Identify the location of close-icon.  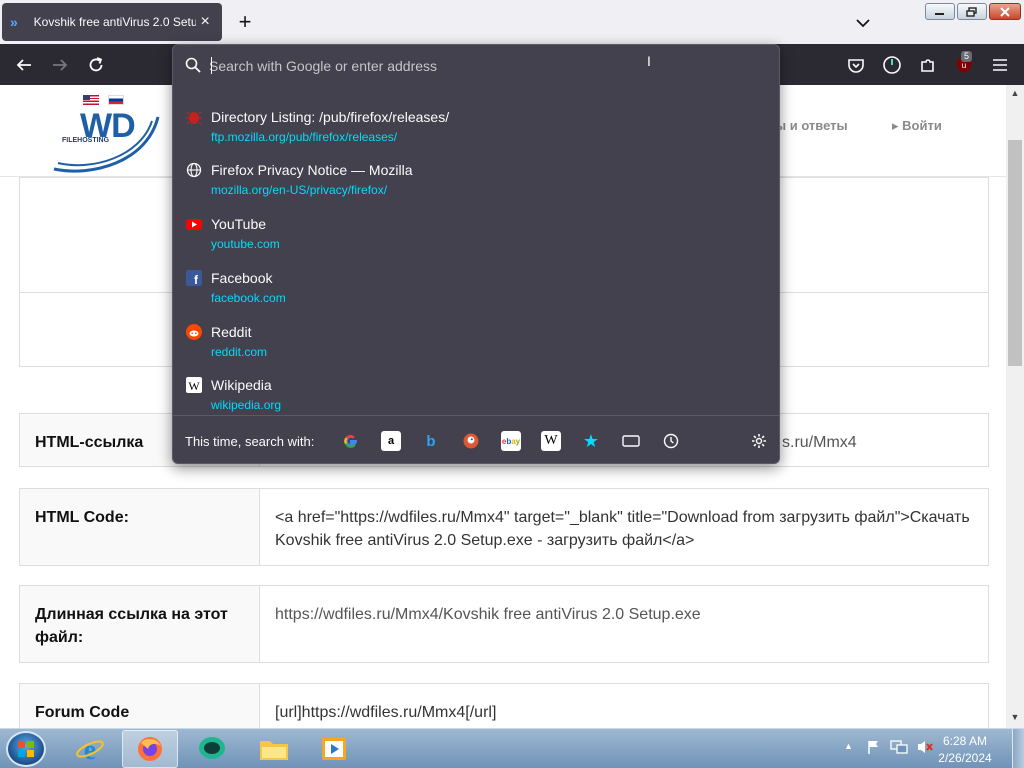
(1005, 11).